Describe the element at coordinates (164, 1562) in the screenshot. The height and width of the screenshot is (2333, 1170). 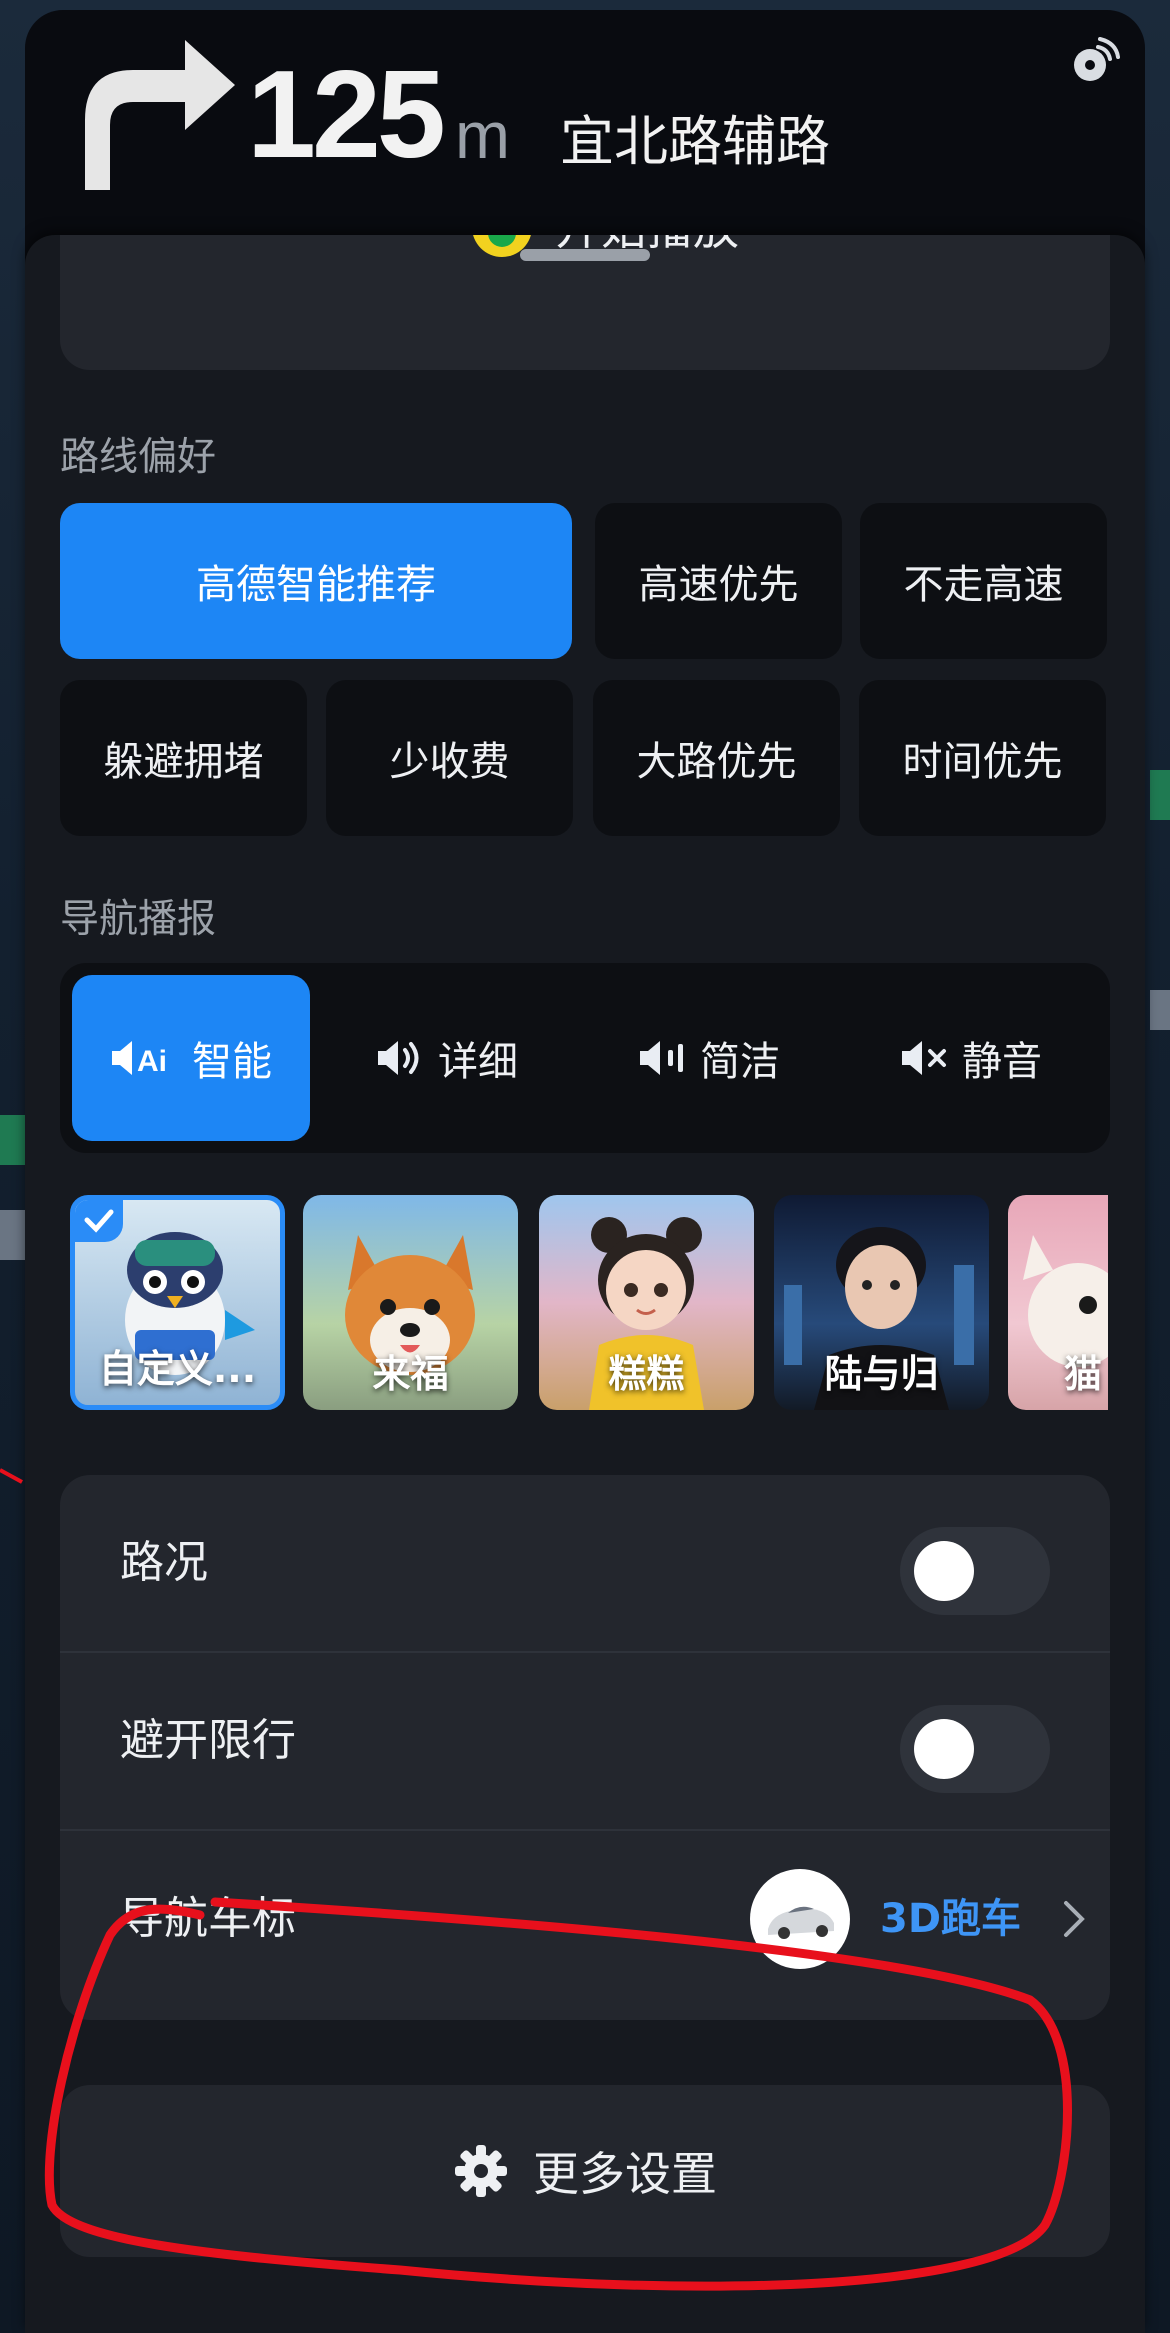
I see `setting-label: 路况` at that location.